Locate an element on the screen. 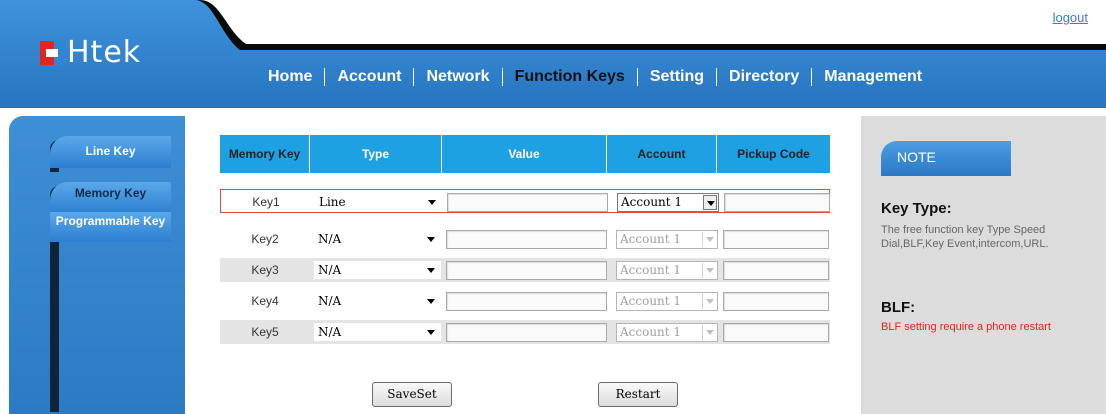 This screenshot has width=1106, height=414. nav-directory: Directory is located at coordinates (764, 77).